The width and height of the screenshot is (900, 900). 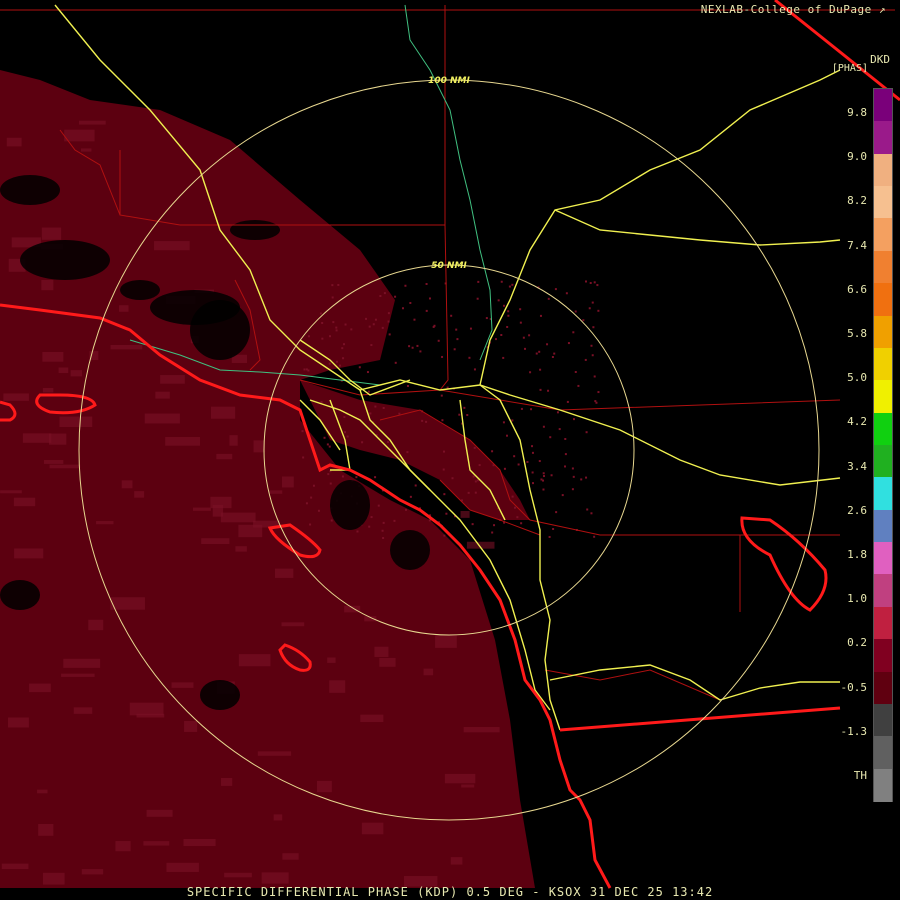 I want to click on credit-label: NEXLAB-College of DuPage ↗, so click(x=793, y=9).